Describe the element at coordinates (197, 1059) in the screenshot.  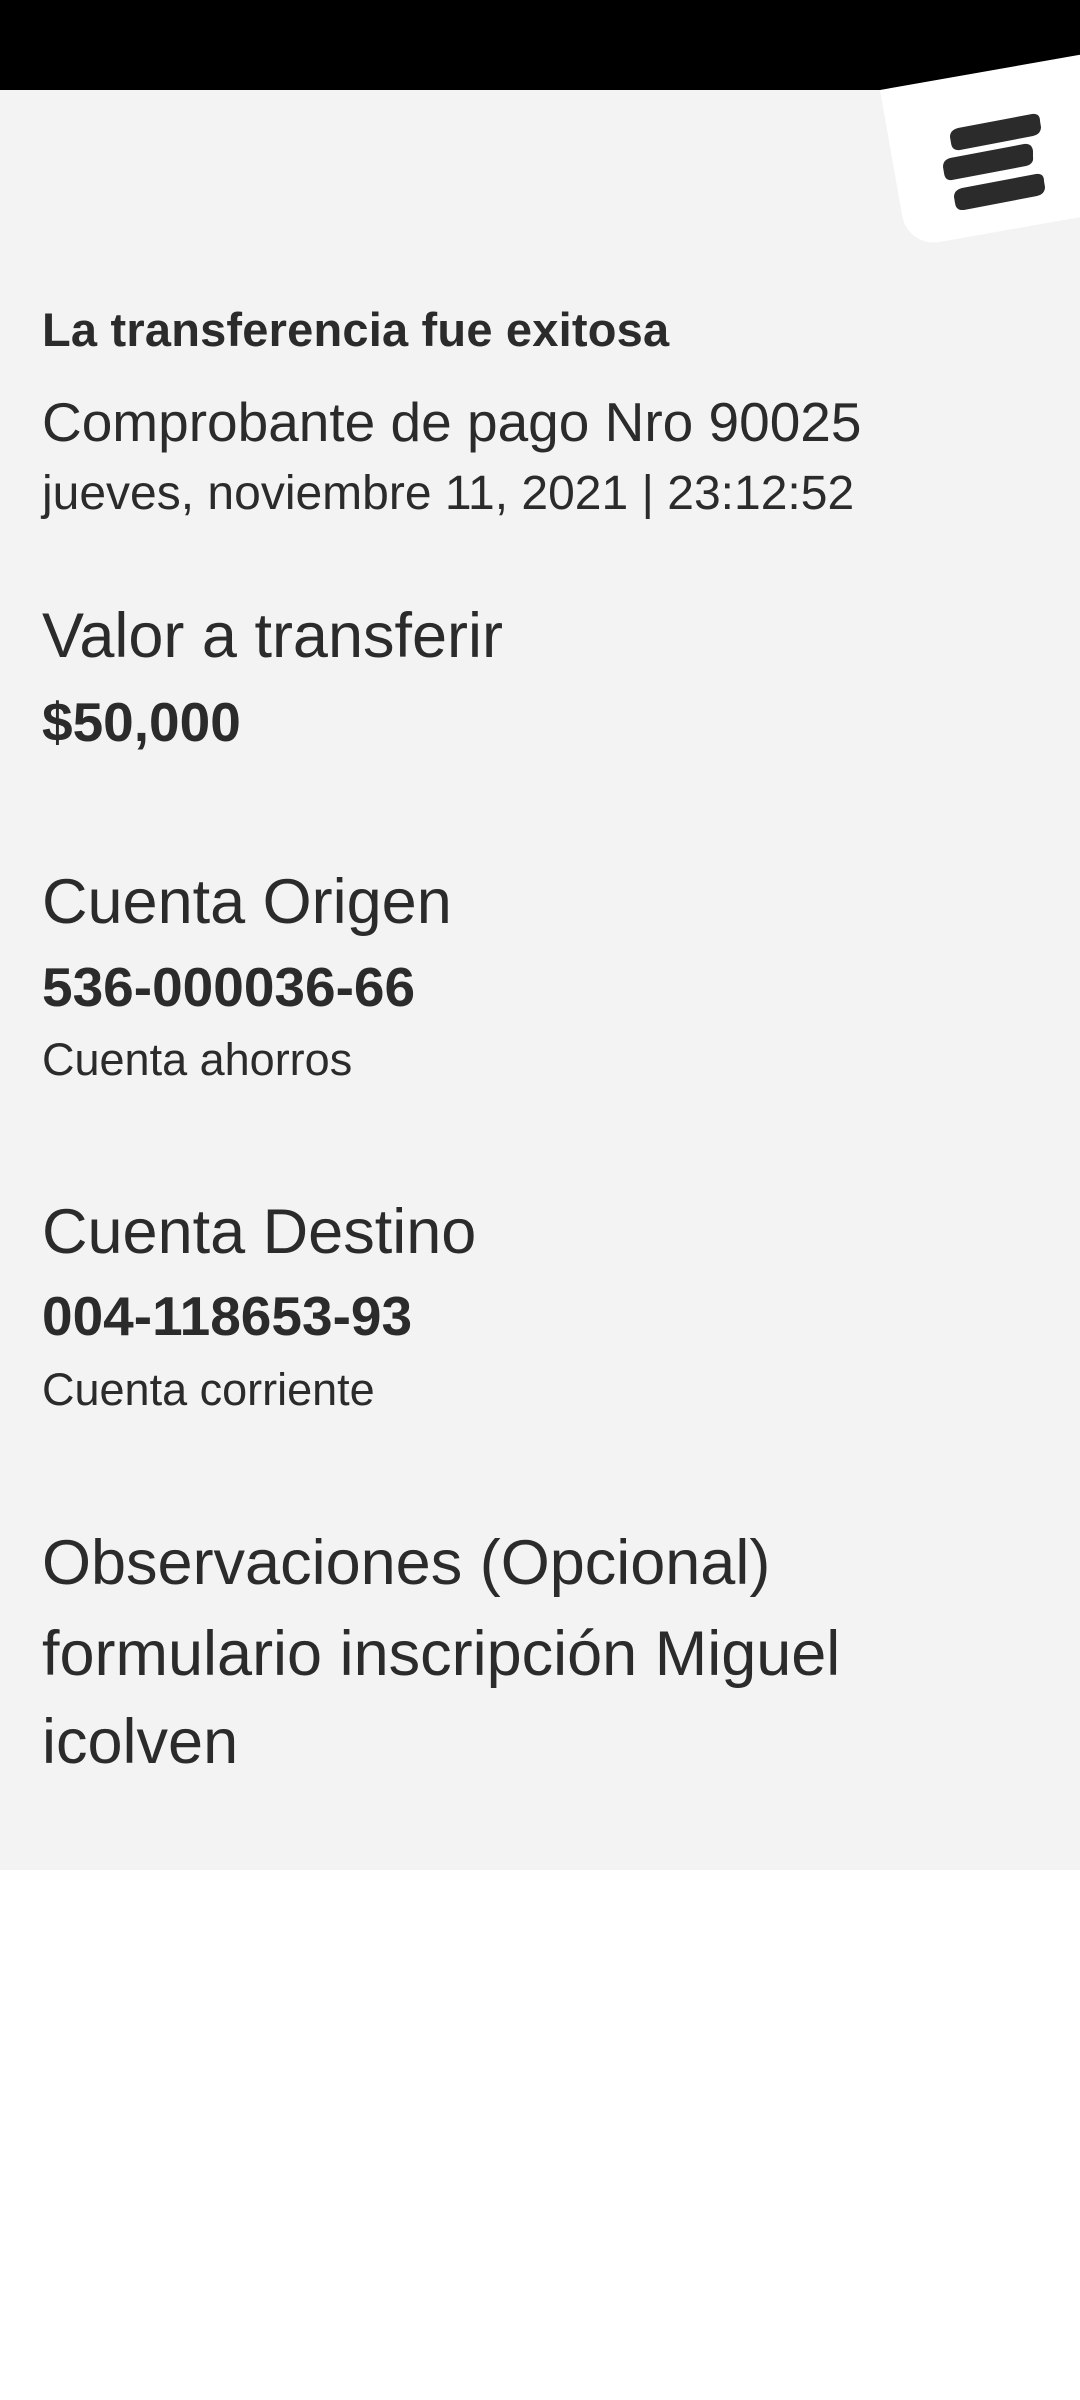
I see `origin-account-type: Cuenta ahorros` at that location.